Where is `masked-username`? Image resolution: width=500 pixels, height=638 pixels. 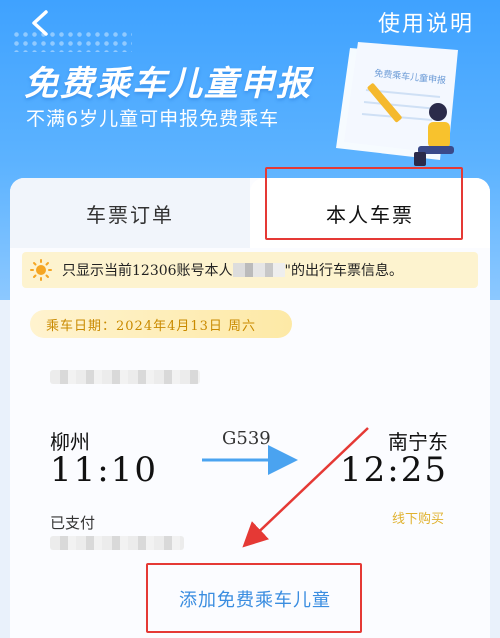 masked-username is located at coordinates (258, 270).